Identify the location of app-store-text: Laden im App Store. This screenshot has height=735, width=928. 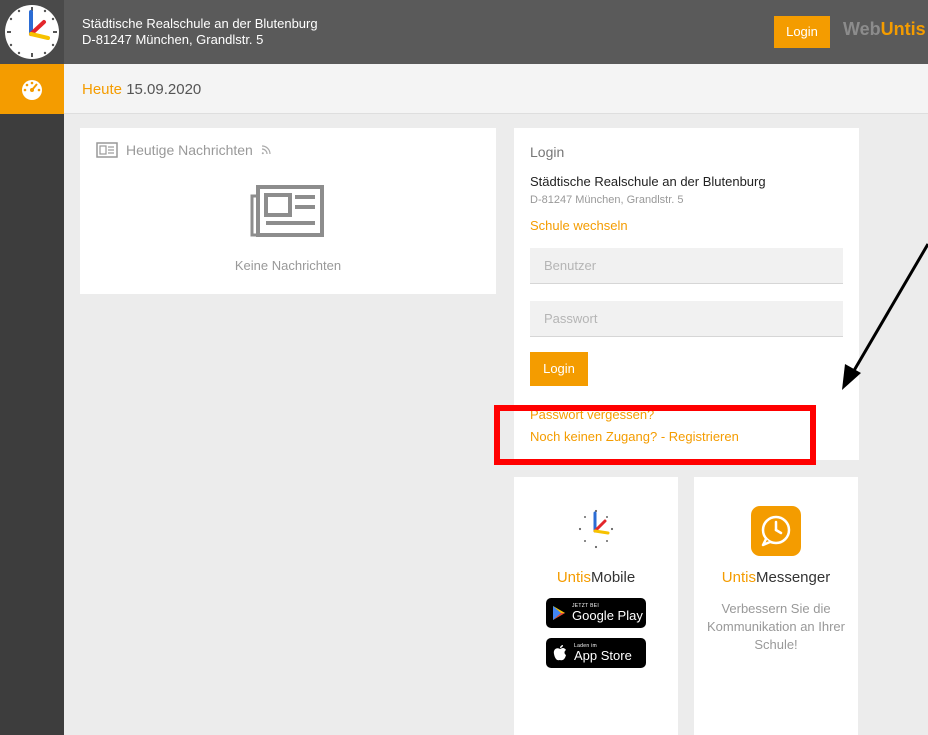
(603, 653).